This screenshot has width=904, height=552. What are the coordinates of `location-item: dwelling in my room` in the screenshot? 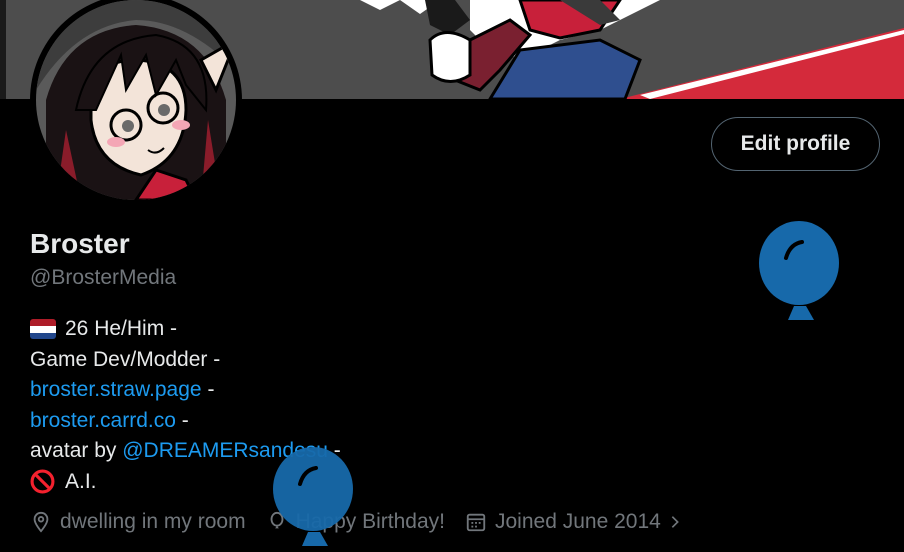 It's located at (138, 522).